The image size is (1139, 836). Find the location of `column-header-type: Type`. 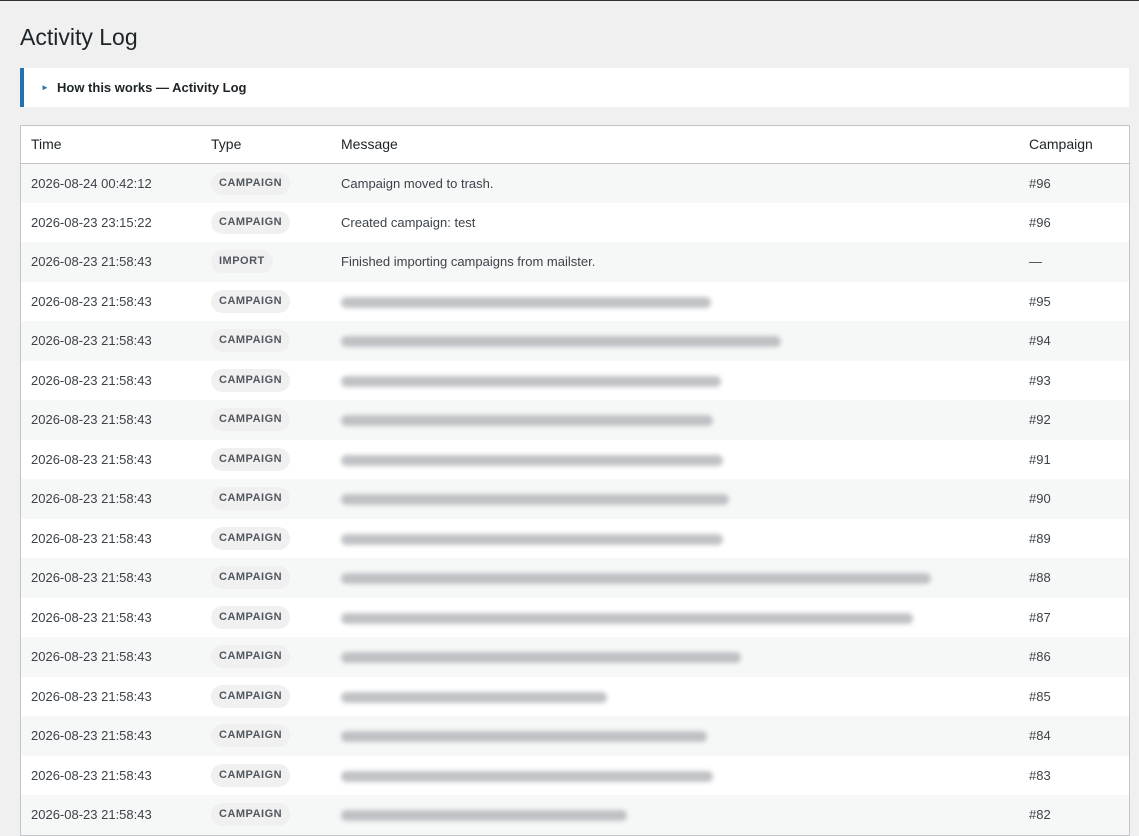

column-header-type: Type is located at coordinates (266, 145).